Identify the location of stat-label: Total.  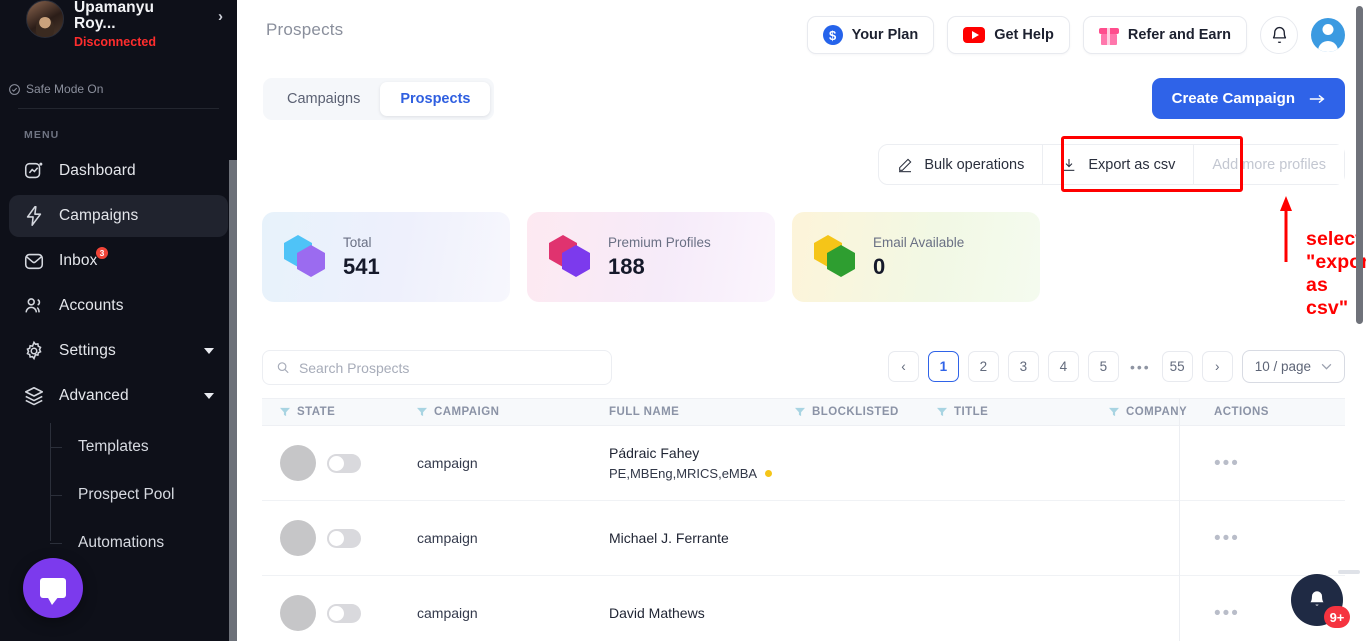
(357, 243).